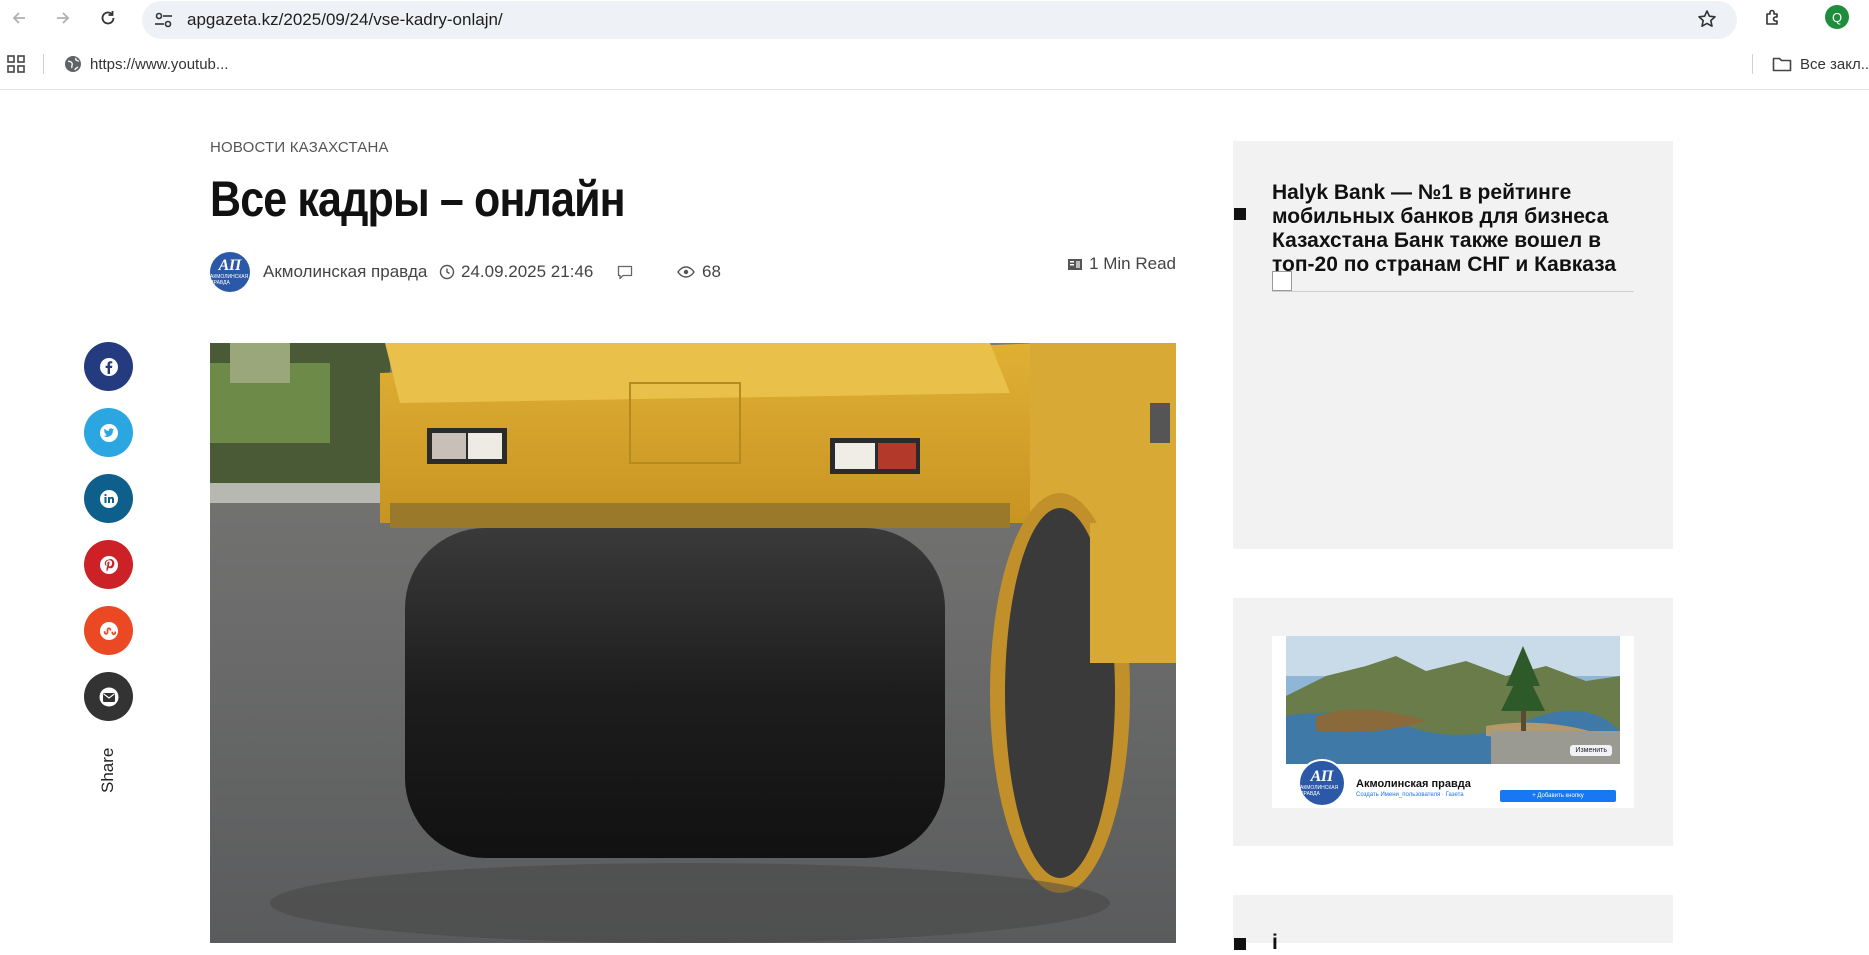 The height and width of the screenshot is (955, 1869). I want to click on reload-icon, so click(108, 18).